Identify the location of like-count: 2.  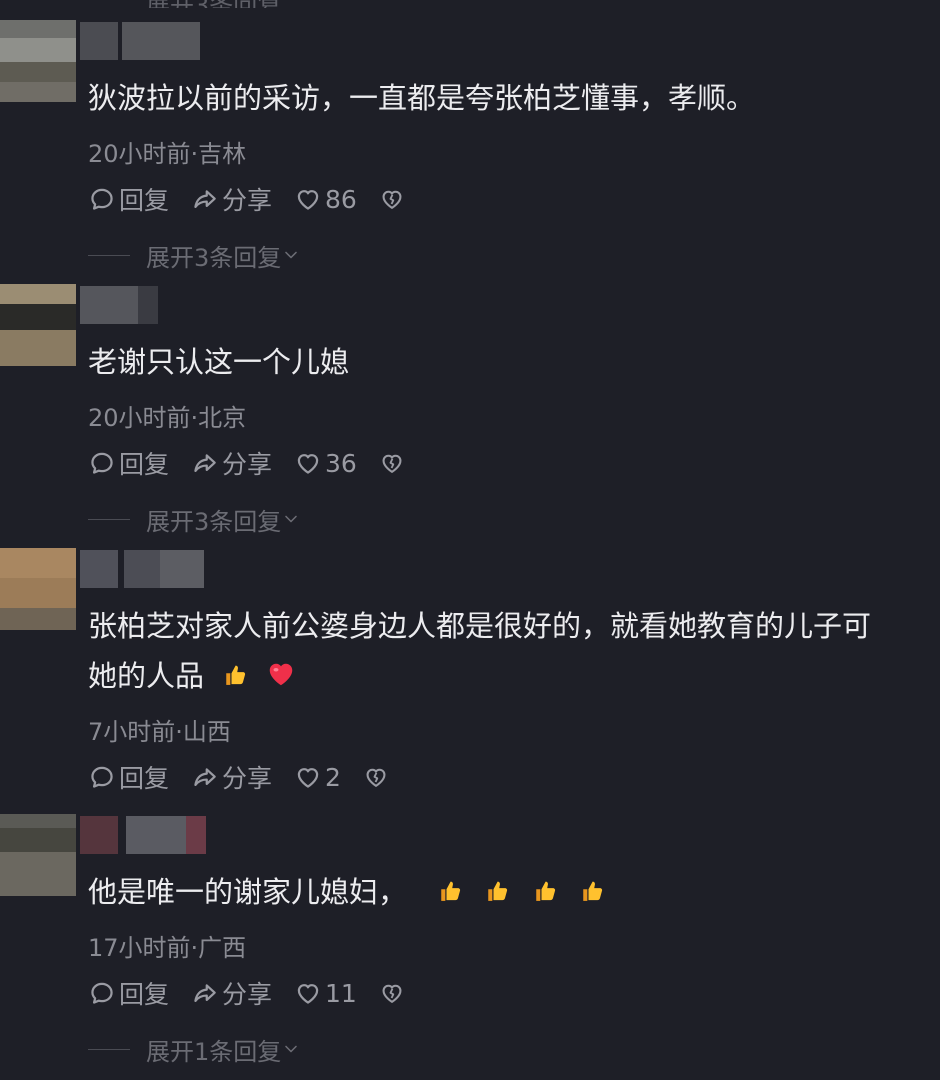
(333, 777).